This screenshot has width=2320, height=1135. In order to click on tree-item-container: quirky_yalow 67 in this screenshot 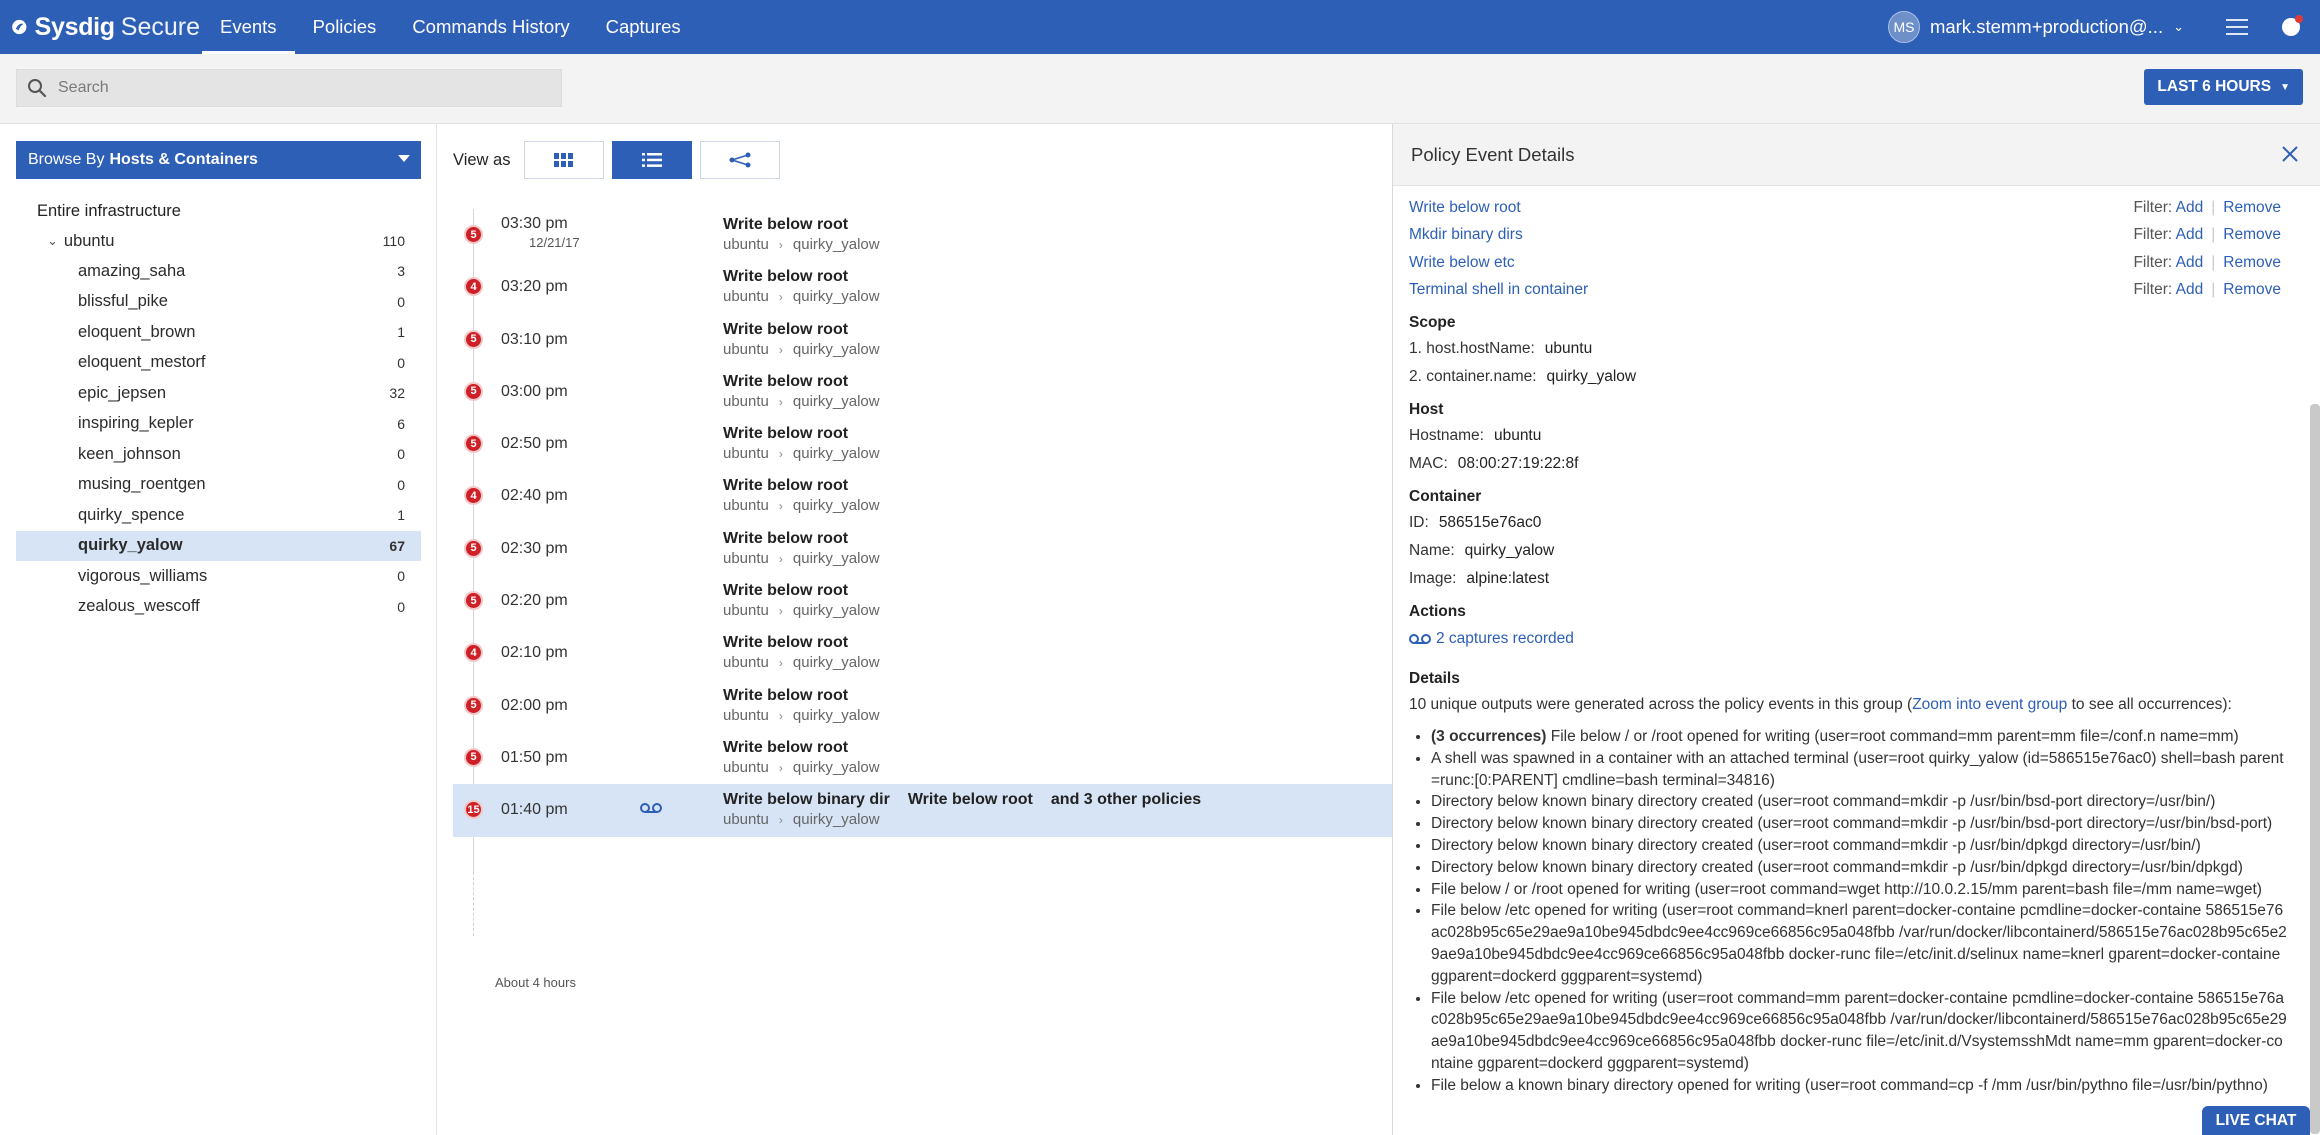, I will do `click(218, 545)`.